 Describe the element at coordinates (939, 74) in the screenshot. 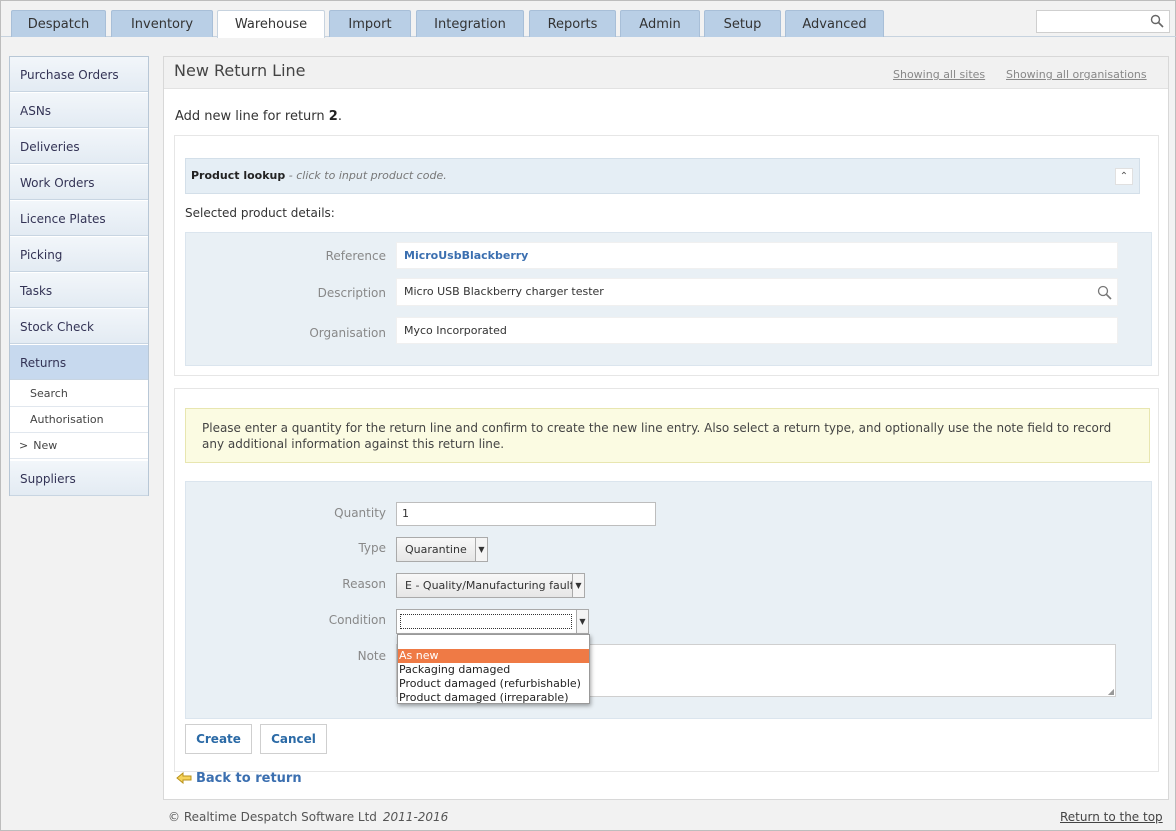

I see `showing-sites-link: Showing all sites` at that location.